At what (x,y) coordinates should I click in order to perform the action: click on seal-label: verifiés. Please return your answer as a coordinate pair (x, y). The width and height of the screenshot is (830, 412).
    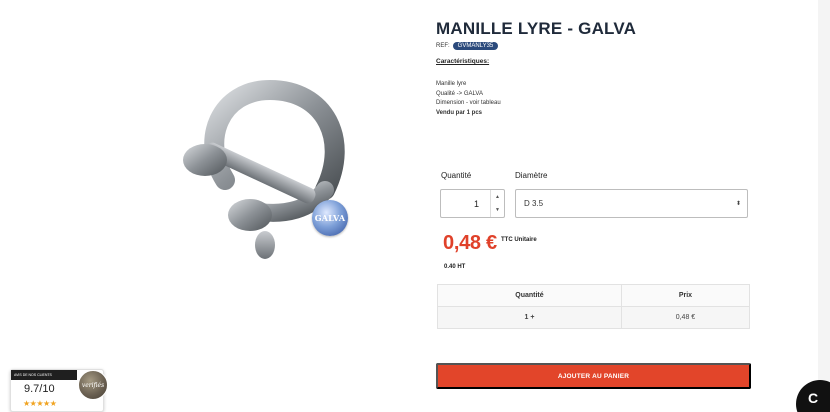
    Looking at the image, I should click on (93, 385).